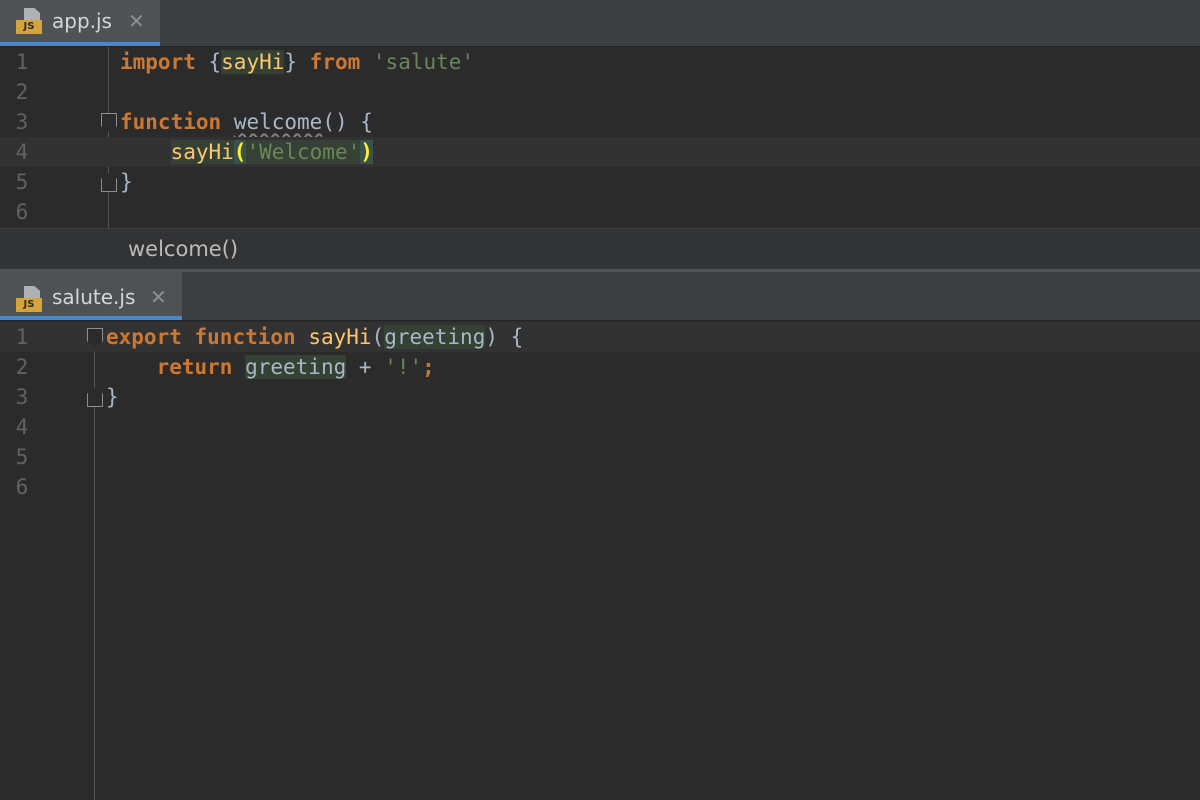  I want to click on code-token: ), so click(366, 152).